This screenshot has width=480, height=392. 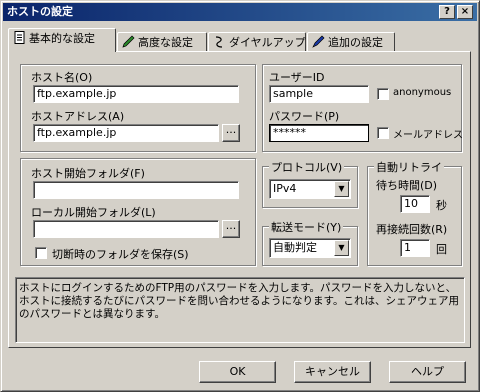 What do you see at coordinates (304, 116) in the screenshot?
I see `password-label: パスワード(P)` at bounding box center [304, 116].